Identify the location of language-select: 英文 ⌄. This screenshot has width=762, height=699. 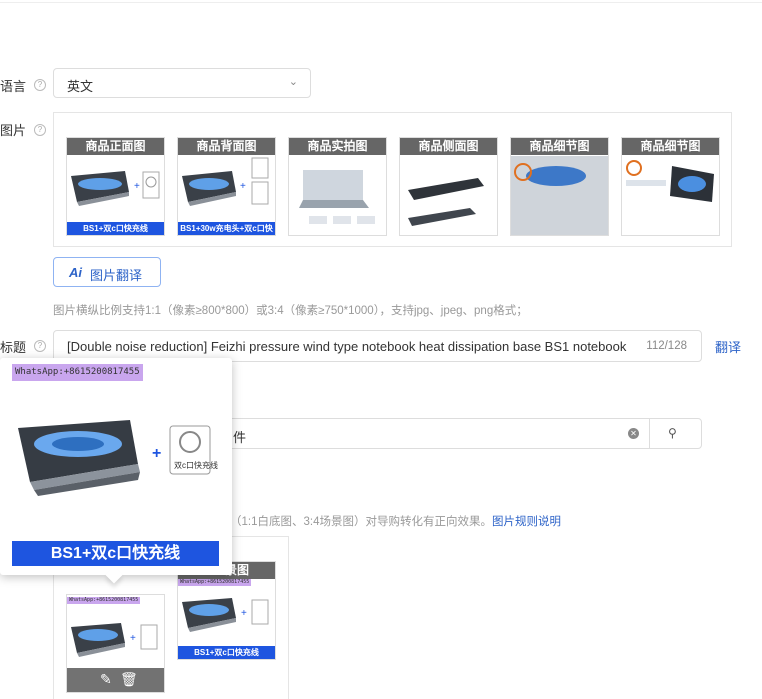
(182, 83).